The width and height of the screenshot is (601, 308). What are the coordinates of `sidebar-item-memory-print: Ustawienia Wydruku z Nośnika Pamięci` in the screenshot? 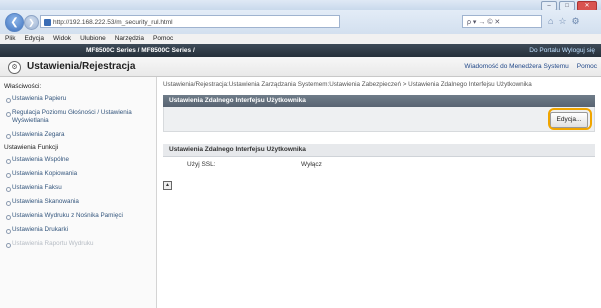 It's located at (78, 216).